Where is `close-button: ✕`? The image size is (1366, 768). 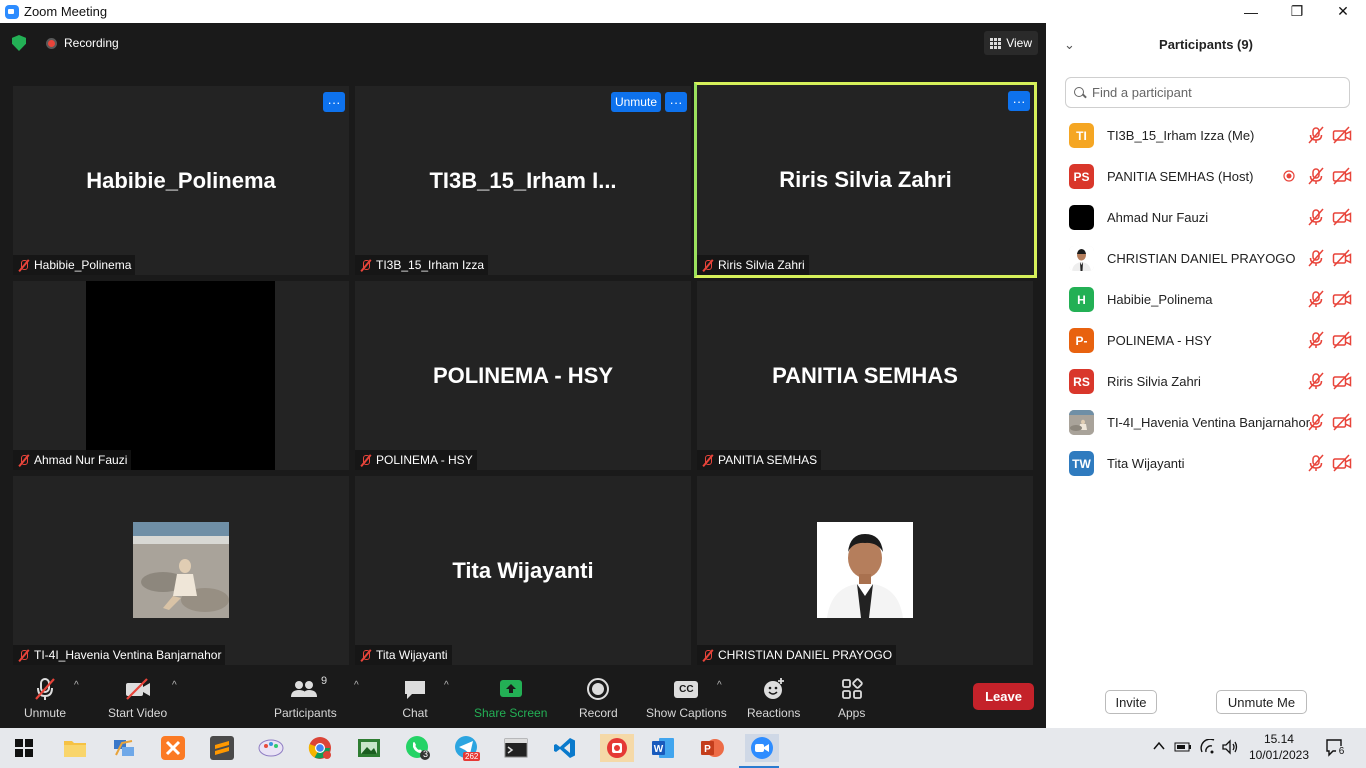
close-button: ✕ is located at coordinates (1343, 11).